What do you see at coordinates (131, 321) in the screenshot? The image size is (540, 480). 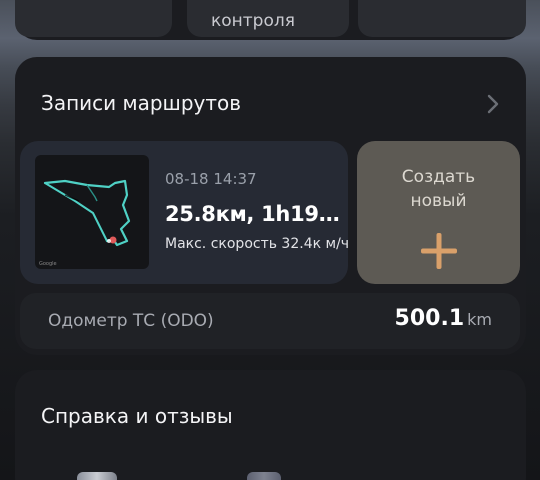 I see `odometer-label: Одометр ТС (ODO)` at bounding box center [131, 321].